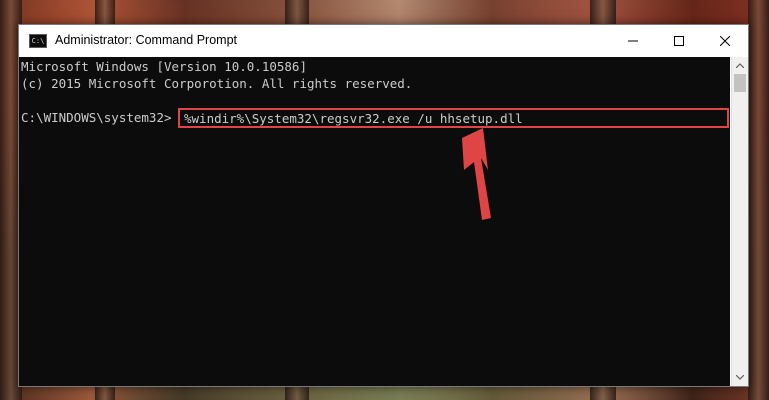  I want to click on chevron-down-icon, so click(740, 377).